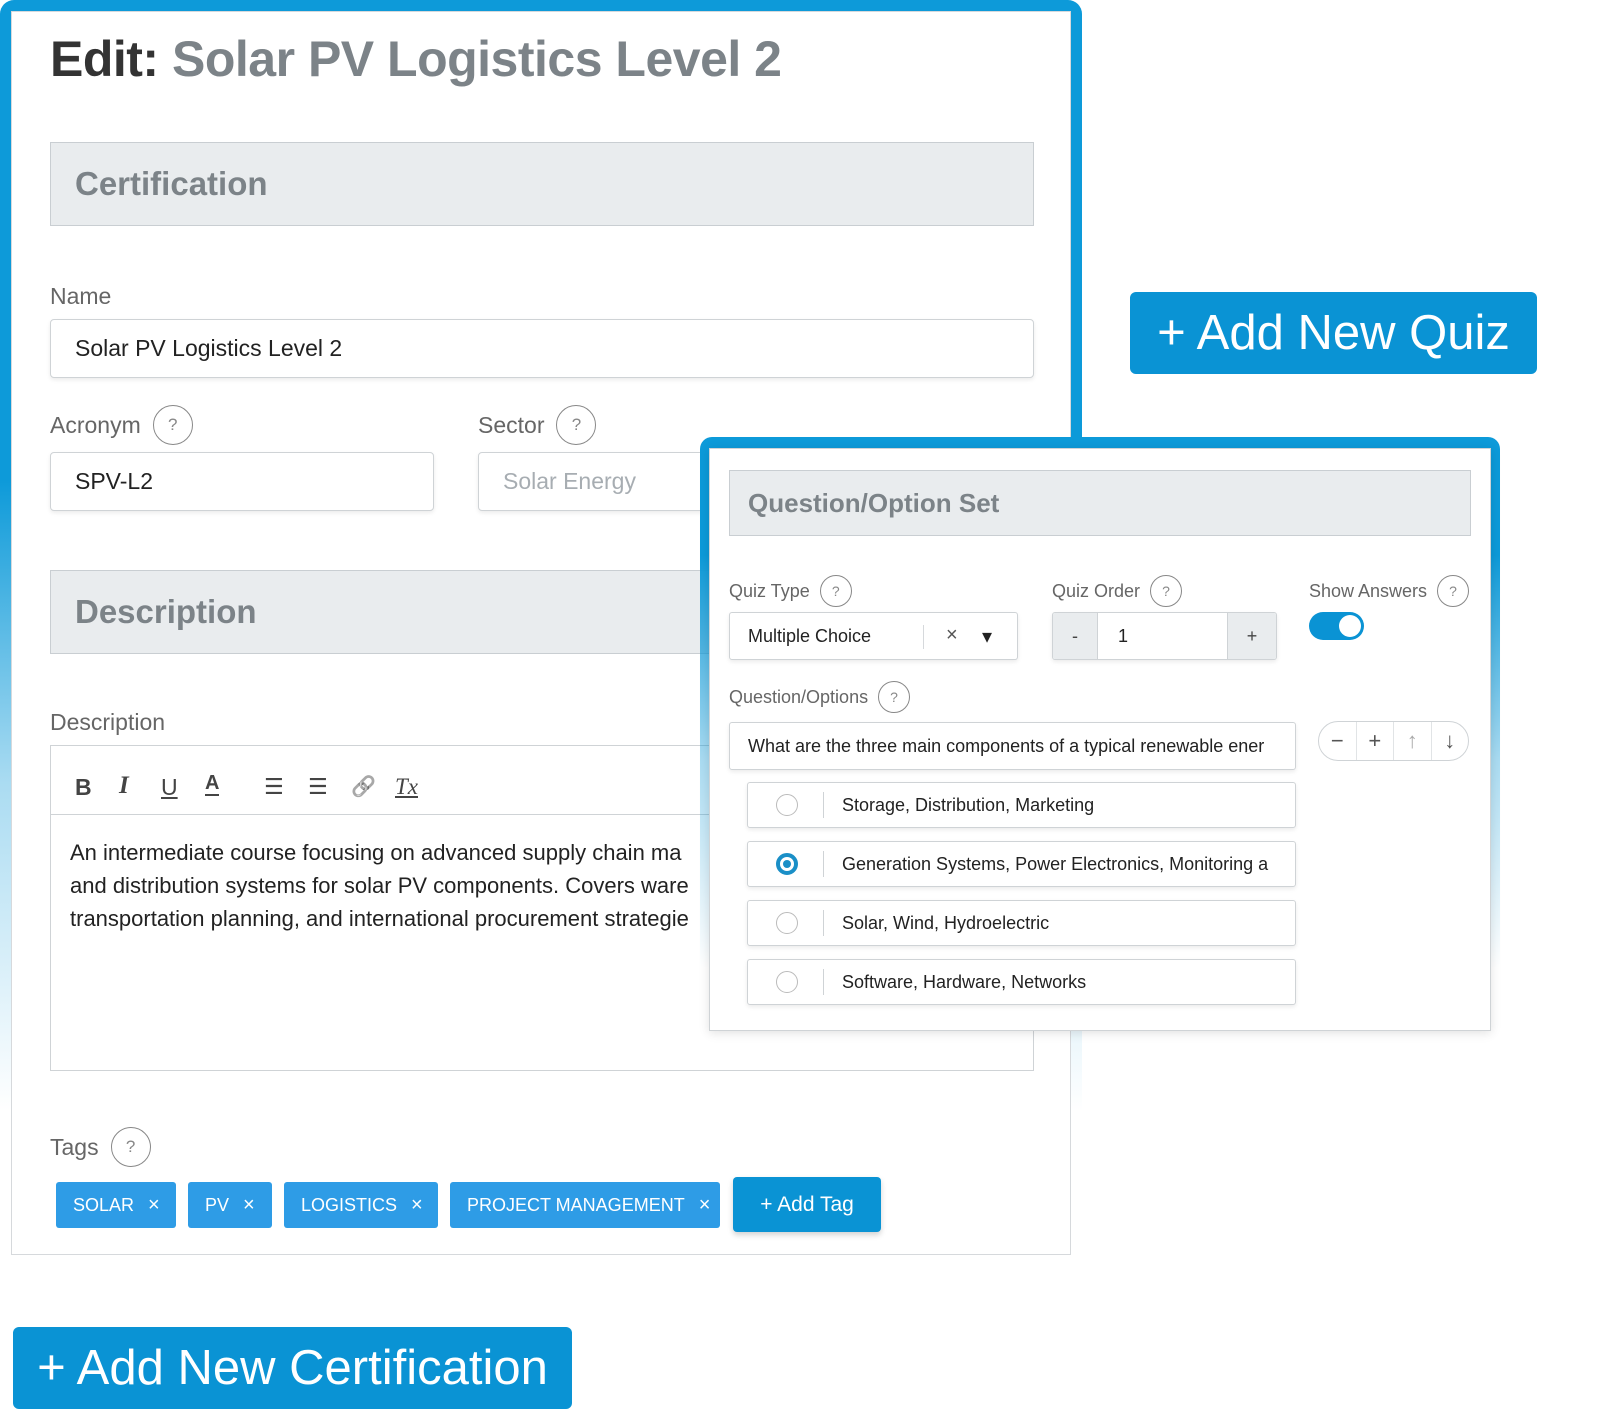 Image resolution: width=1602 pixels, height=1409 pixels. What do you see at coordinates (787, 864) in the screenshot?
I see `option-radio-selected` at bounding box center [787, 864].